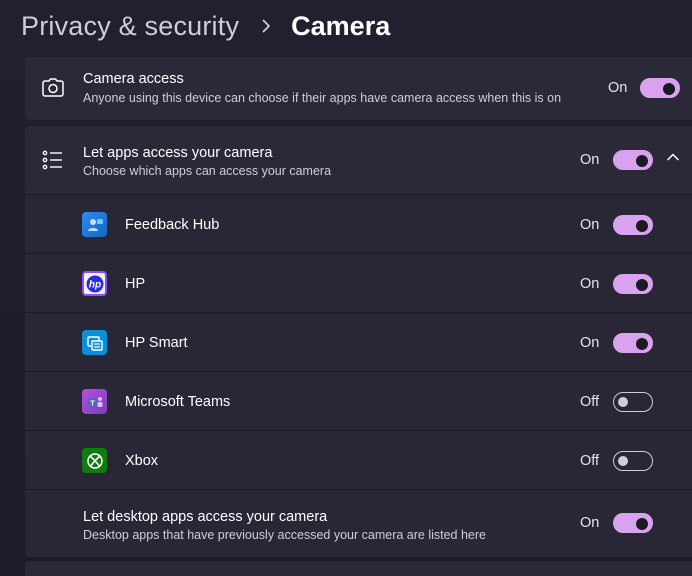 The height and width of the screenshot is (576, 692). Describe the element at coordinates (590, 461) in the screenshot. I see `app-state-xbox: Off` at that location.